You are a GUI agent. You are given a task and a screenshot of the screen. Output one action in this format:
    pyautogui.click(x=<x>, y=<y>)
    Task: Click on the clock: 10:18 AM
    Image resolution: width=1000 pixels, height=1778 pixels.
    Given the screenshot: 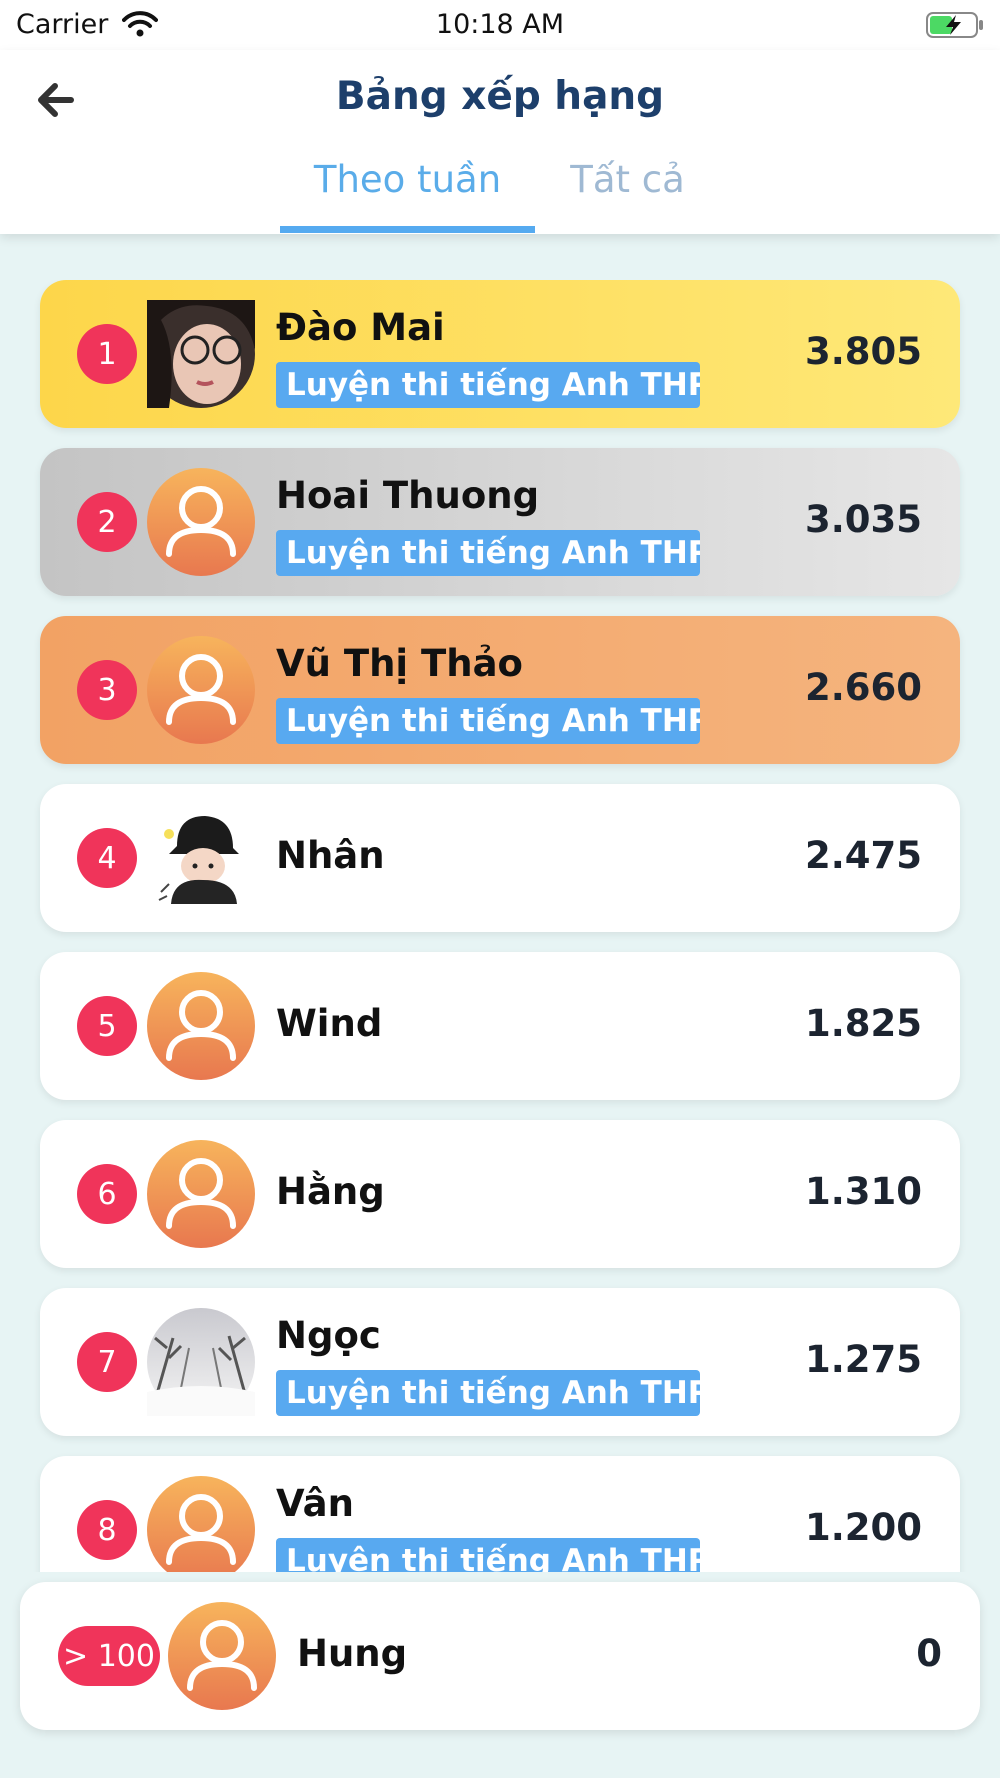 What is the action you would take?
    pyautogui.click(x=500, y=24)
    